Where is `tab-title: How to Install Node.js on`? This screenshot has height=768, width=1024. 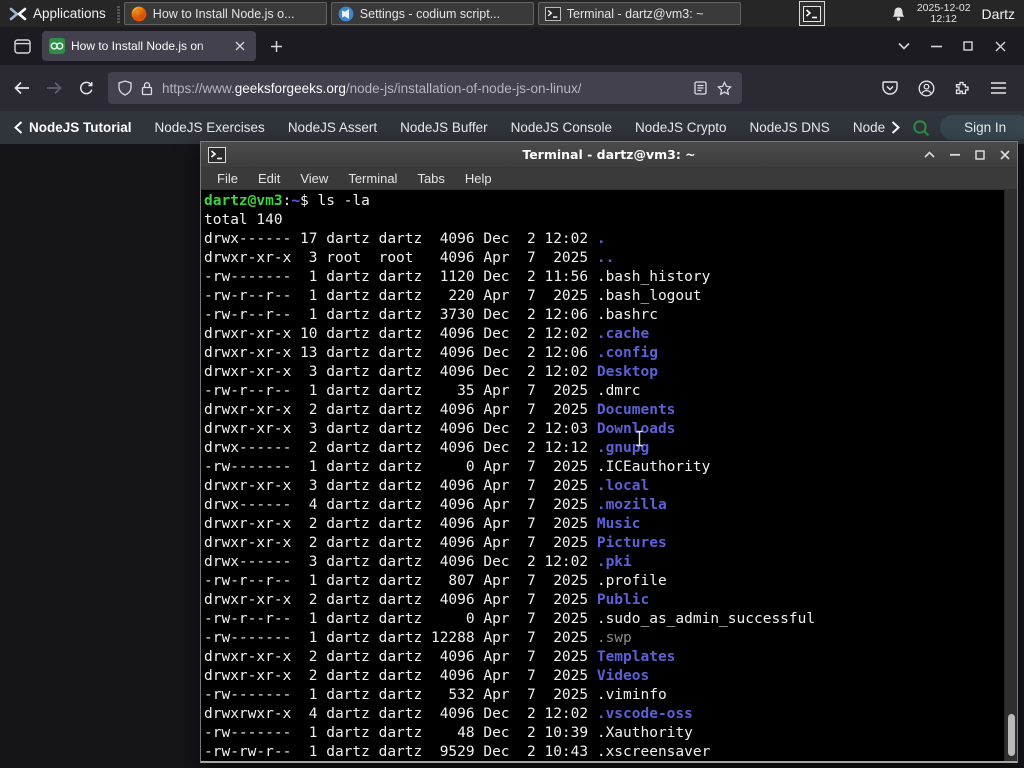
tab-title: How to Install Node.js on is located at coordinates (137, 46).